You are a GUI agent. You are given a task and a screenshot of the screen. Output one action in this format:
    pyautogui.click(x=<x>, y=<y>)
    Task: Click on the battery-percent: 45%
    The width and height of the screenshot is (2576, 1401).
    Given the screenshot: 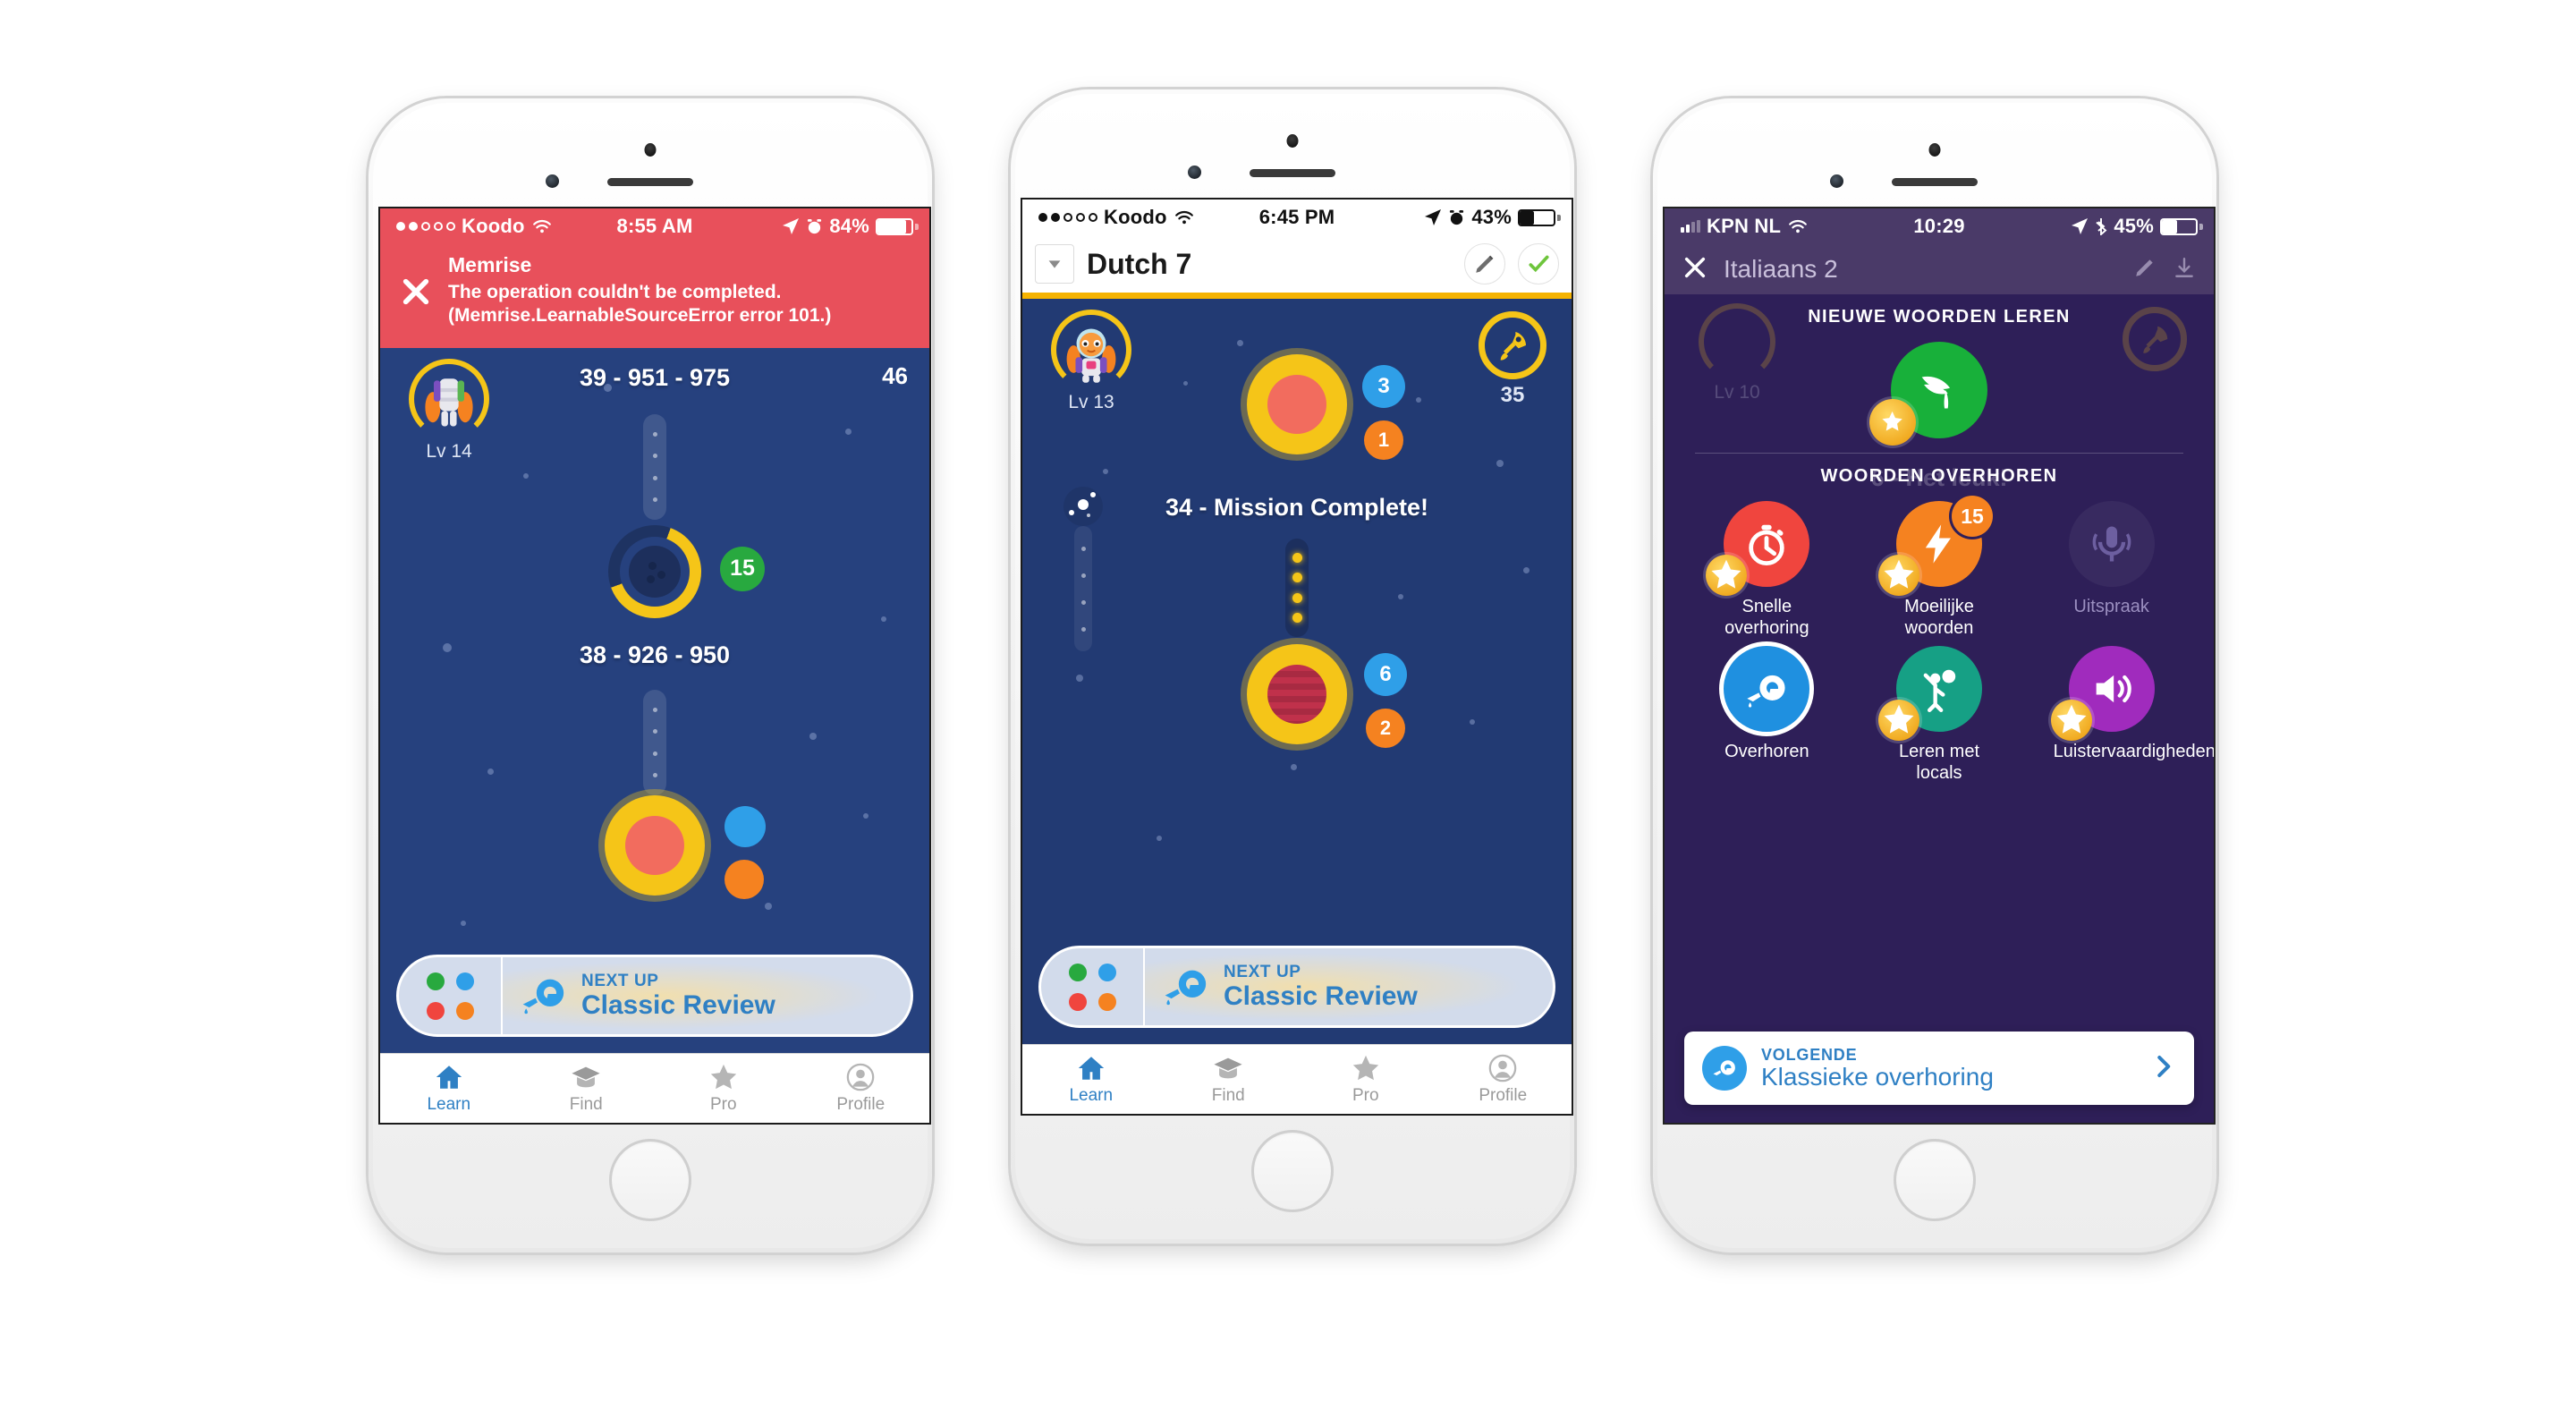 What is the action you would take?
    pyautogui.click(x=2134, y=226)
    